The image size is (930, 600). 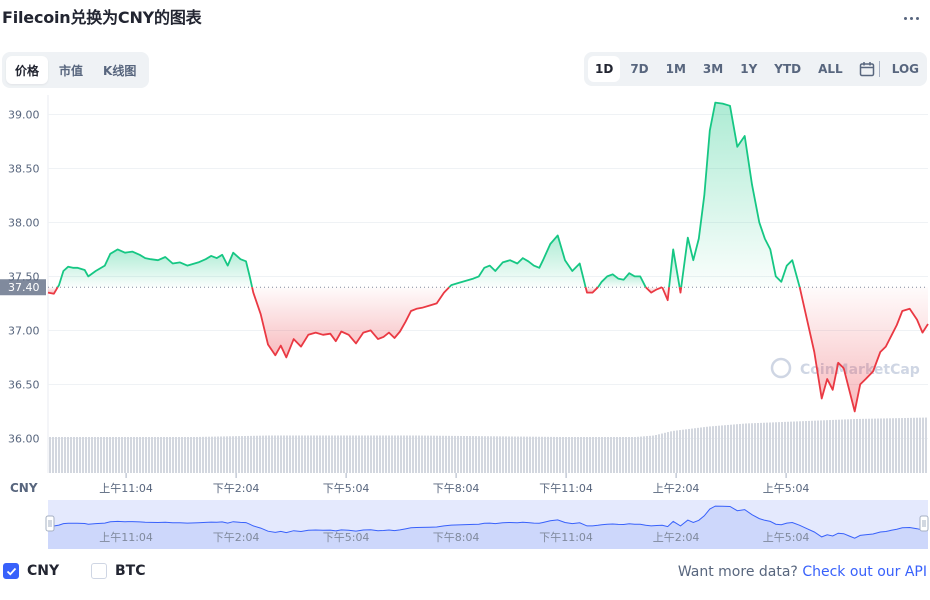 What do you see at coordinates (864, 572) in the screenshot?
I see `api-link: Check out our API` at bounding box center [864, 572].